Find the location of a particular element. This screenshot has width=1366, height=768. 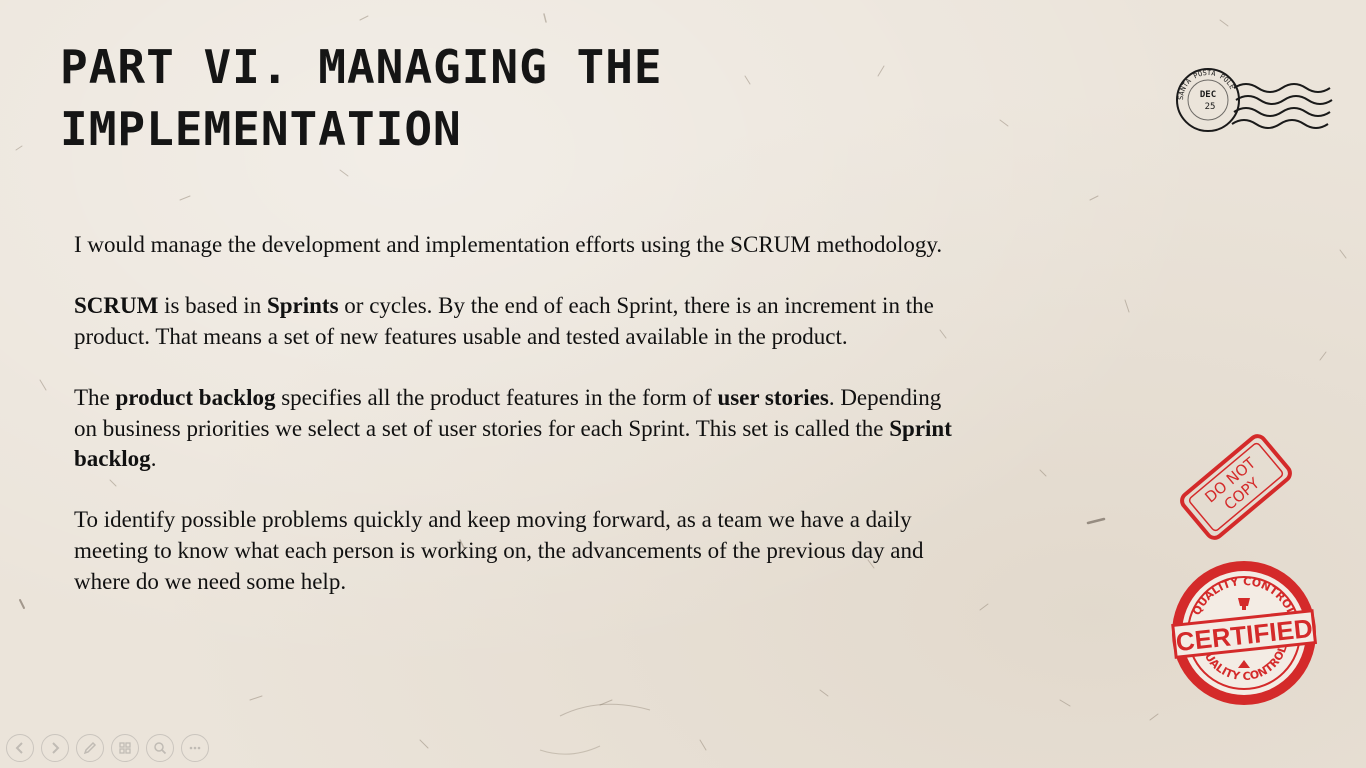

pen-icon is located at coordinates (90, 748).